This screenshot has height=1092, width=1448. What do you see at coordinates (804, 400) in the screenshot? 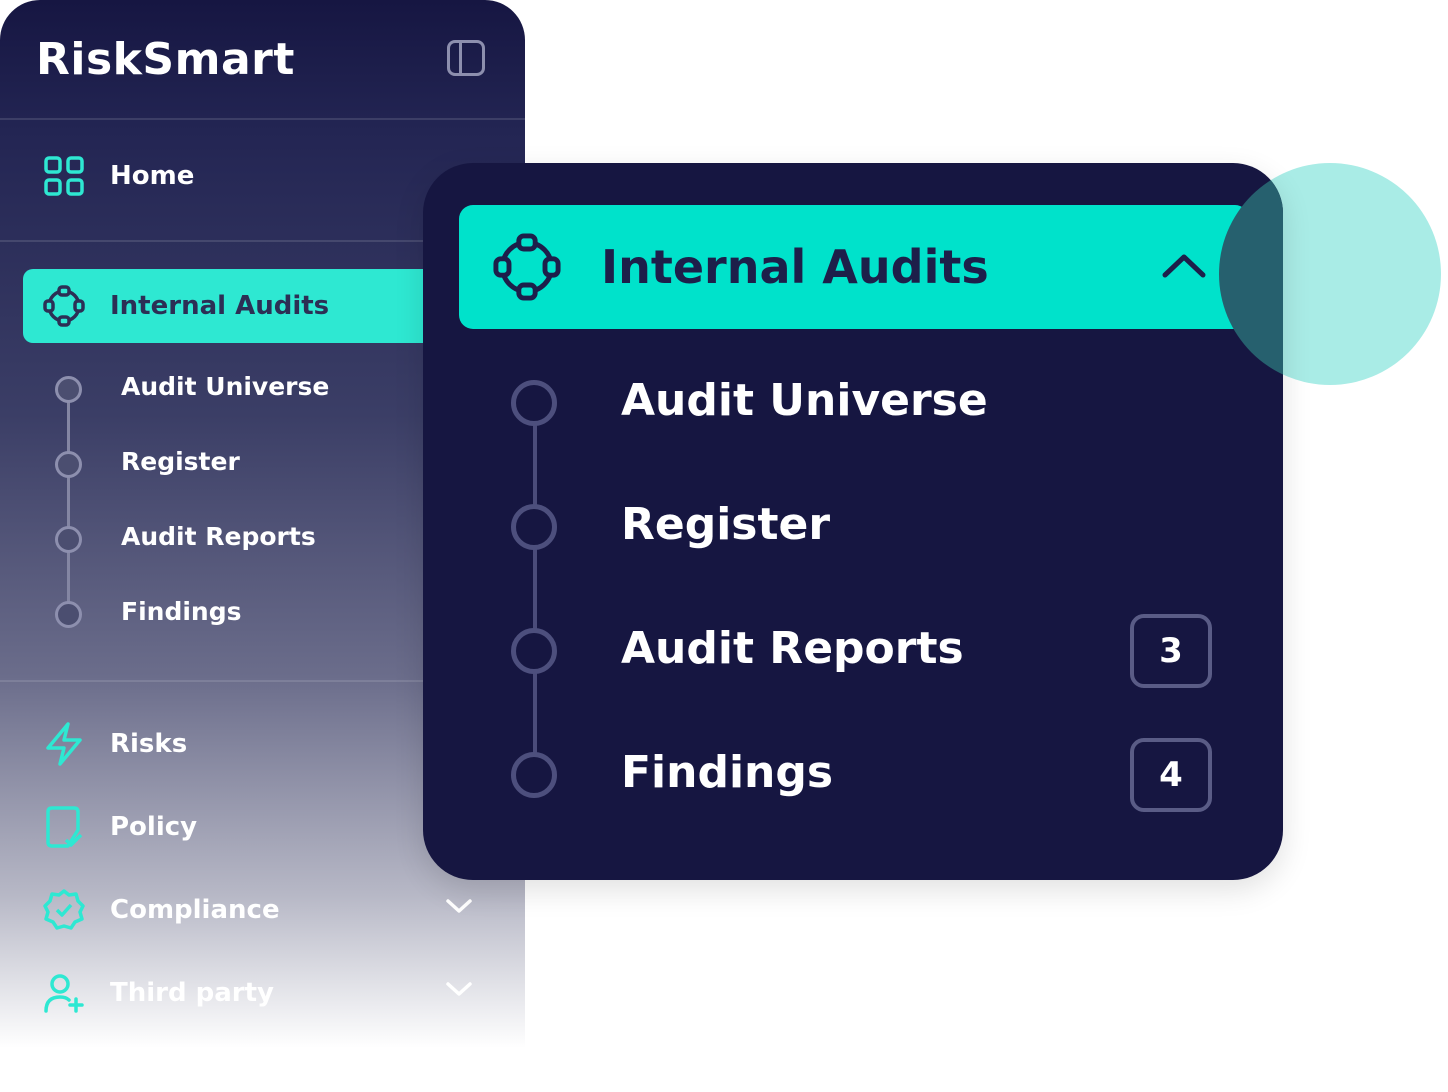
I see `menu-item-audit-universe: Audit Universe` at bounding box center [804, 400].